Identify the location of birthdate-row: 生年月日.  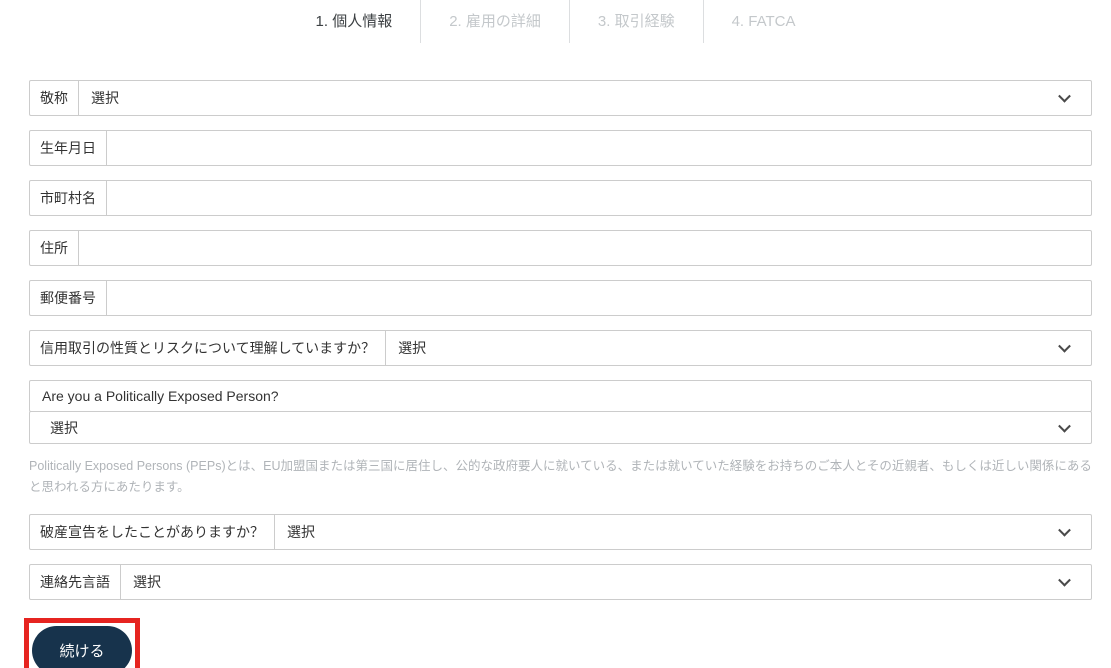
(560, 148).